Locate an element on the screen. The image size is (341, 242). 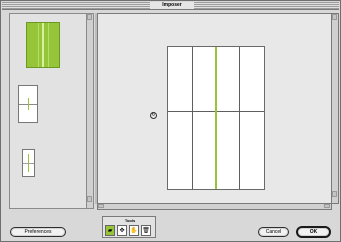
rotate-icon: ↻ is located at coordinates (153, 115).